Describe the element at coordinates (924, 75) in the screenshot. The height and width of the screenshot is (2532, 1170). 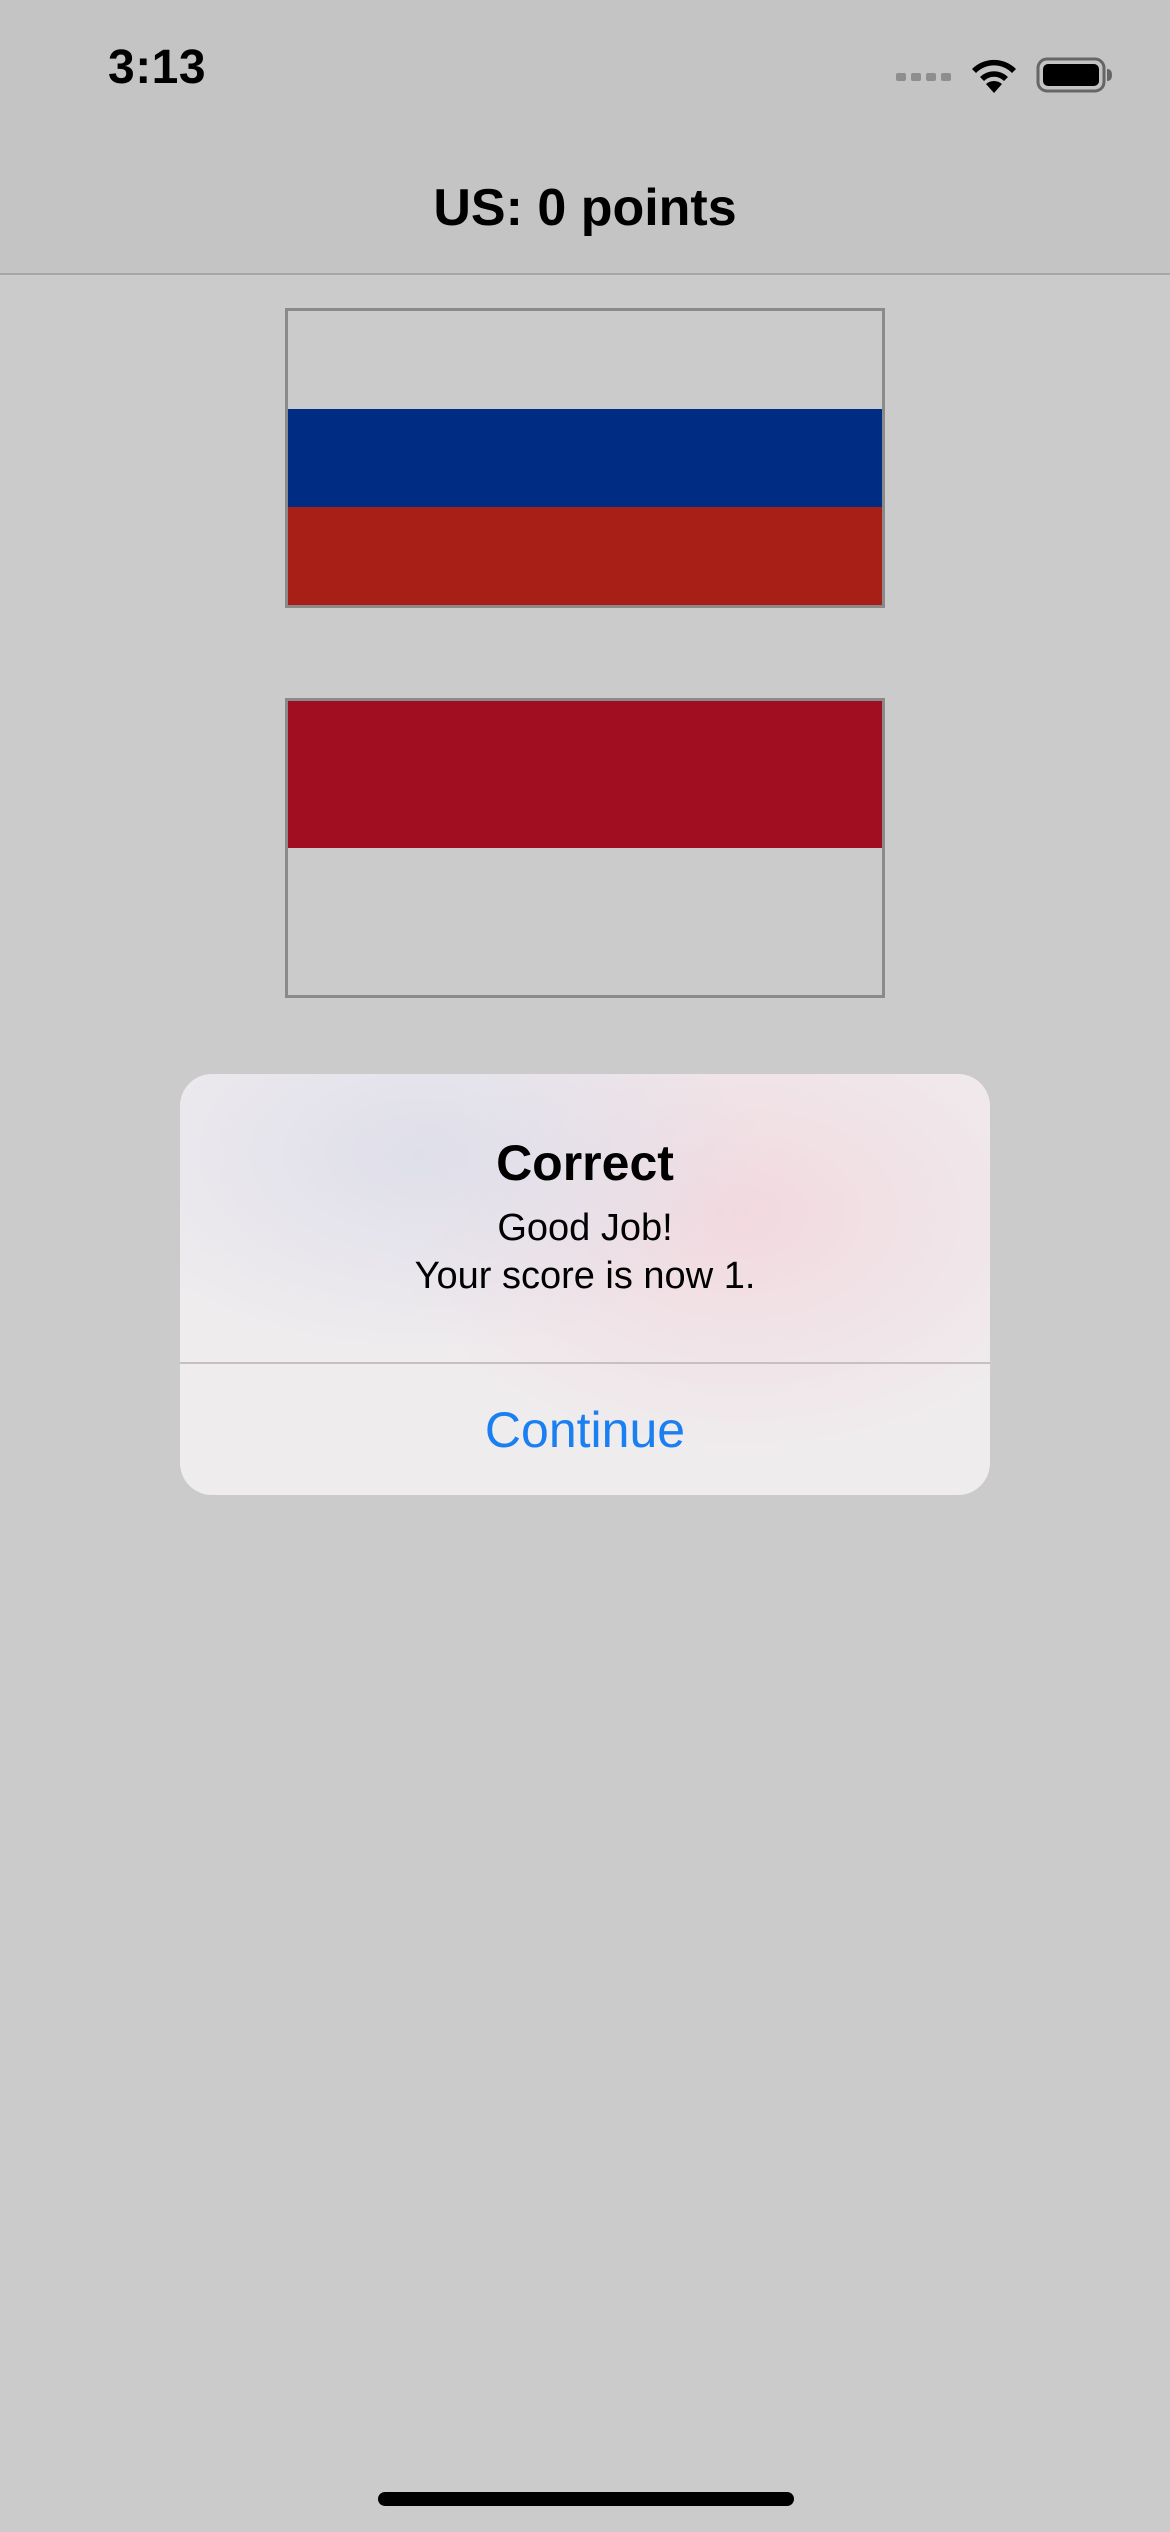
I see `signal-icon` at that location.